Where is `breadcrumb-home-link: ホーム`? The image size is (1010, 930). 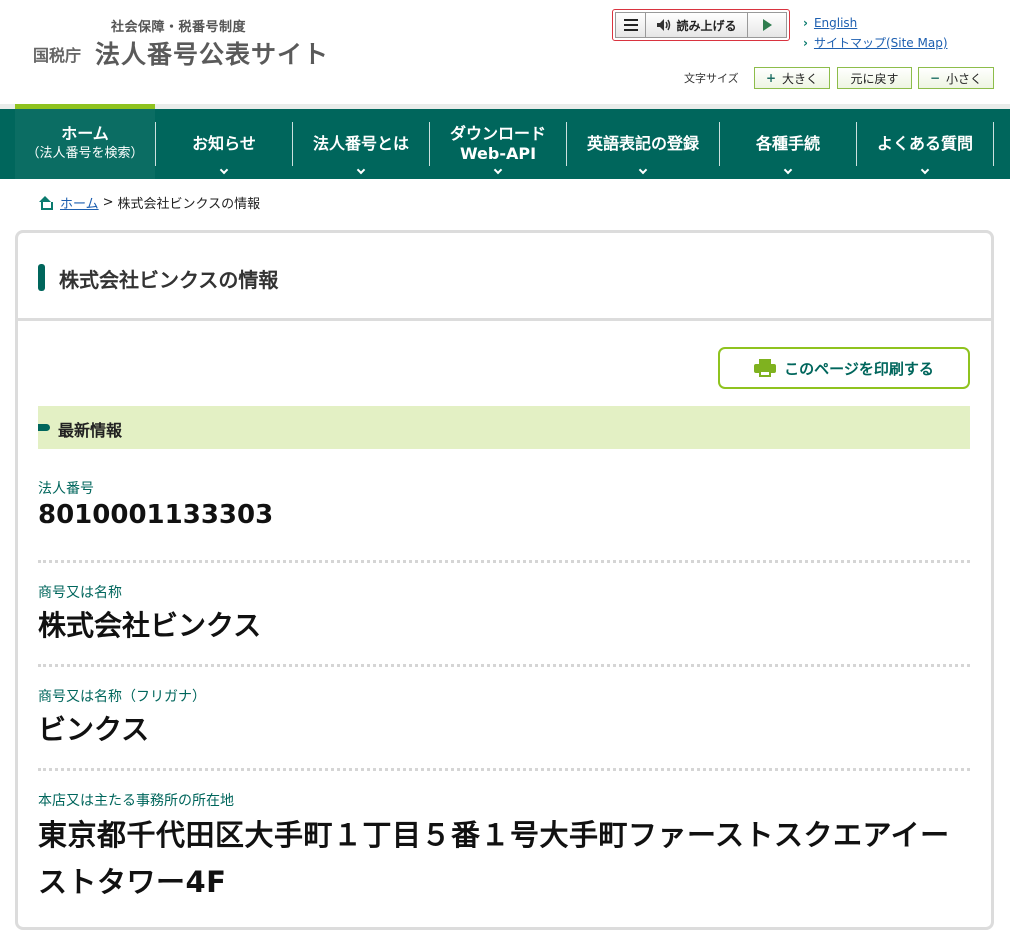
breadcrumb-home-link: ホーム is located at coordinates (79, 202).